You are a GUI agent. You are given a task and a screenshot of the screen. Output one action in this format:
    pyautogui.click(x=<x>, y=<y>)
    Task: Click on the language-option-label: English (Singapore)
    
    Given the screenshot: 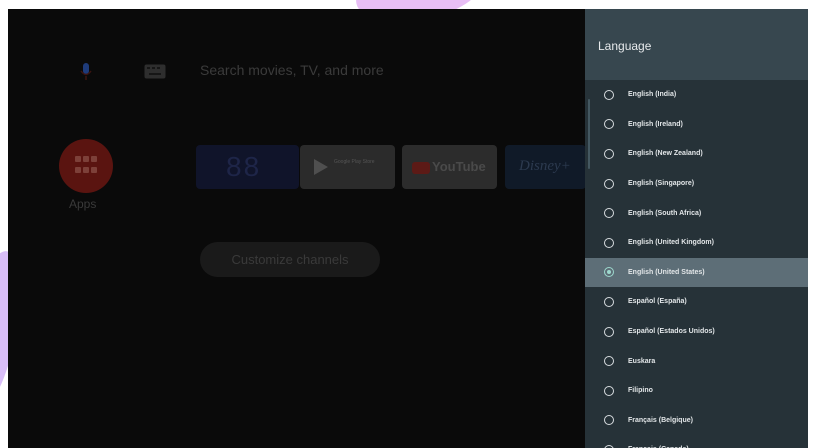 What is the action you would take?
    pyautogui.click(x=661, y=184)
    